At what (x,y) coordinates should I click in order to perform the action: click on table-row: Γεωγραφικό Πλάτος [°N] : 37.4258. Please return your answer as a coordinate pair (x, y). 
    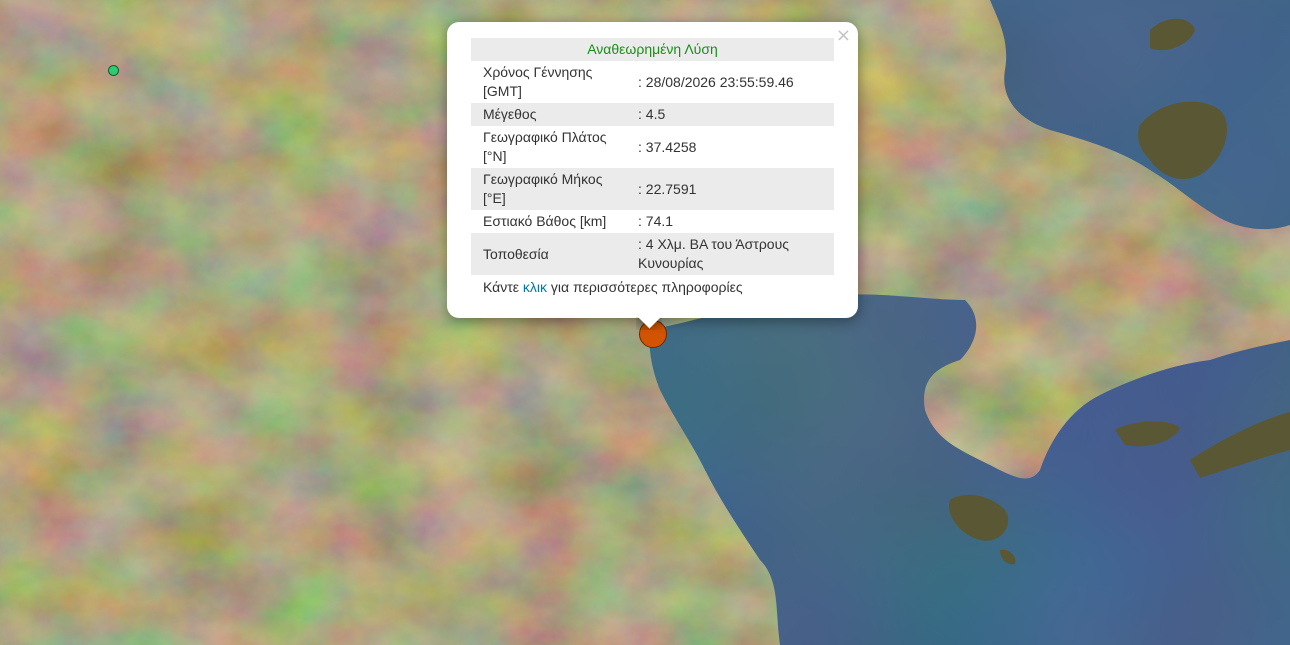
    Looking at the image, I should click on (652, 147).